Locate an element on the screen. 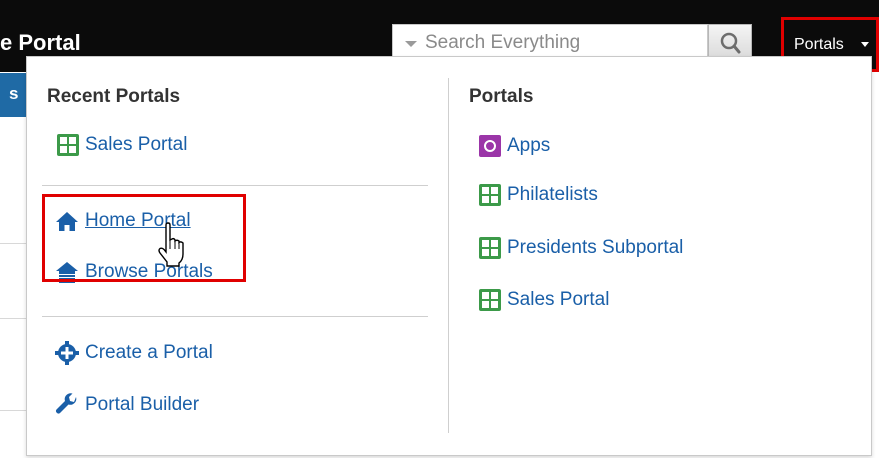 The image size is (879, 458). portal-item-presidents-subportal: Presidents Subportal is located at coordinates (581, 248).